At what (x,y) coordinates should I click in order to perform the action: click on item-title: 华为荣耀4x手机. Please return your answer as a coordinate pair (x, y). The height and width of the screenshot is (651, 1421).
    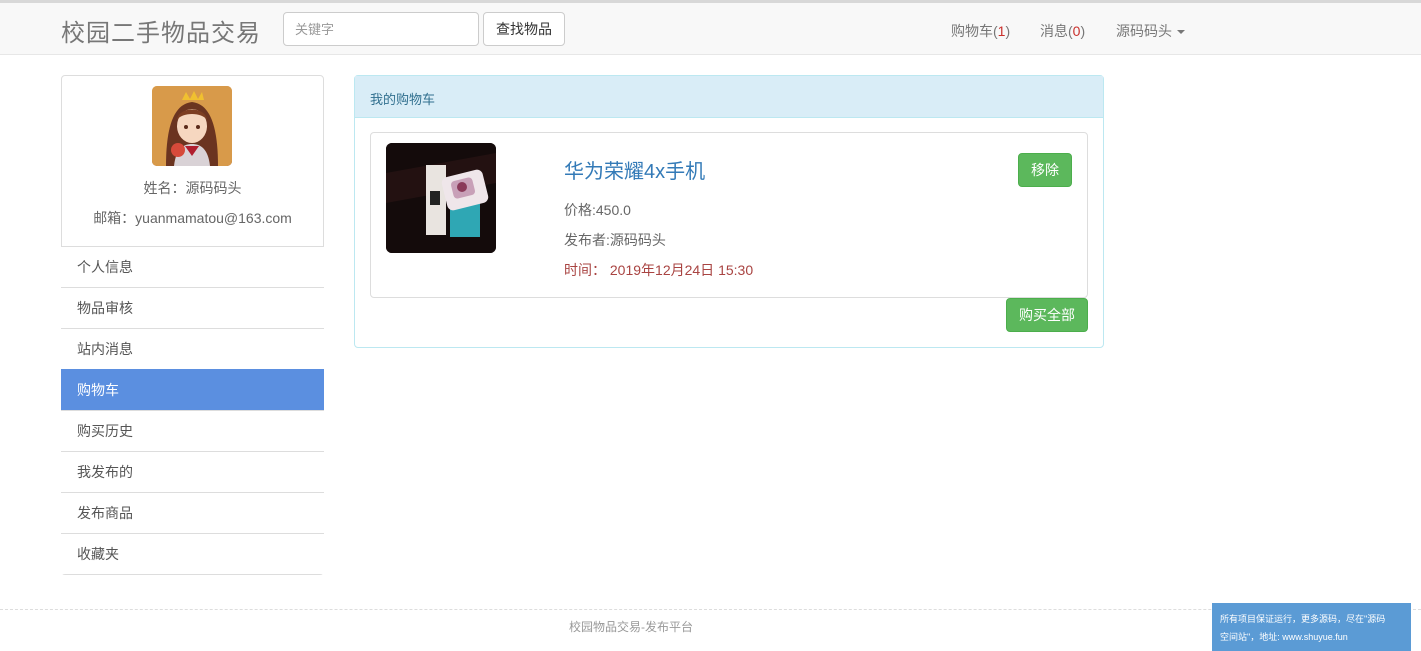
    Looking at the image, I should click on (634, 169).